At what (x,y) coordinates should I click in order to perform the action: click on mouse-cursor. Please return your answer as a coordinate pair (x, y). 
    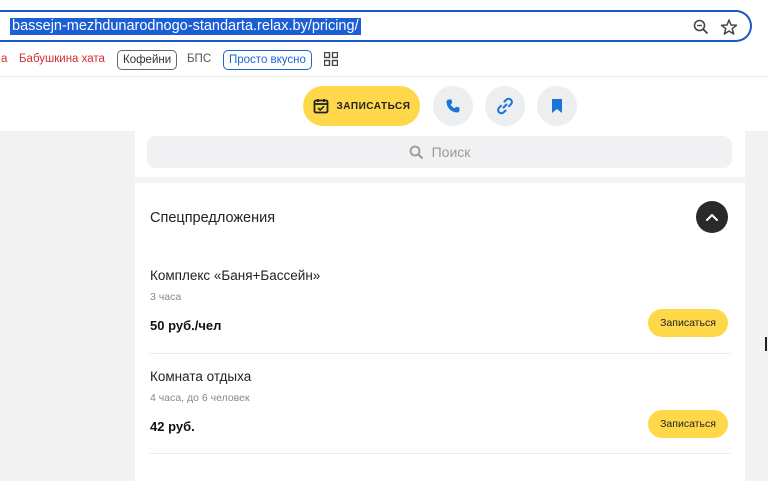
    Looking at the image, I should click on (766, 344).